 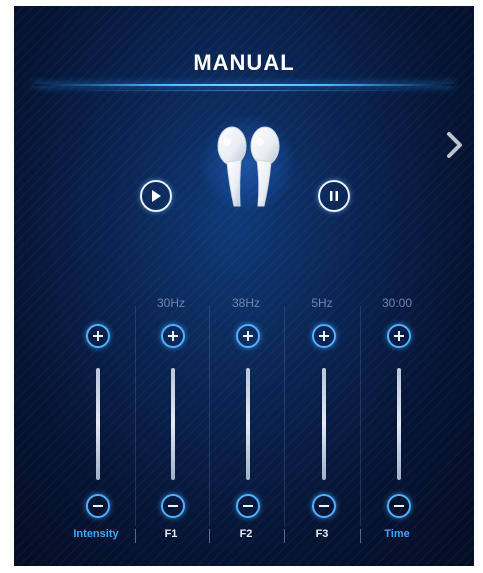 I want to click on f3-increase-button, so click(x=324, y=336).